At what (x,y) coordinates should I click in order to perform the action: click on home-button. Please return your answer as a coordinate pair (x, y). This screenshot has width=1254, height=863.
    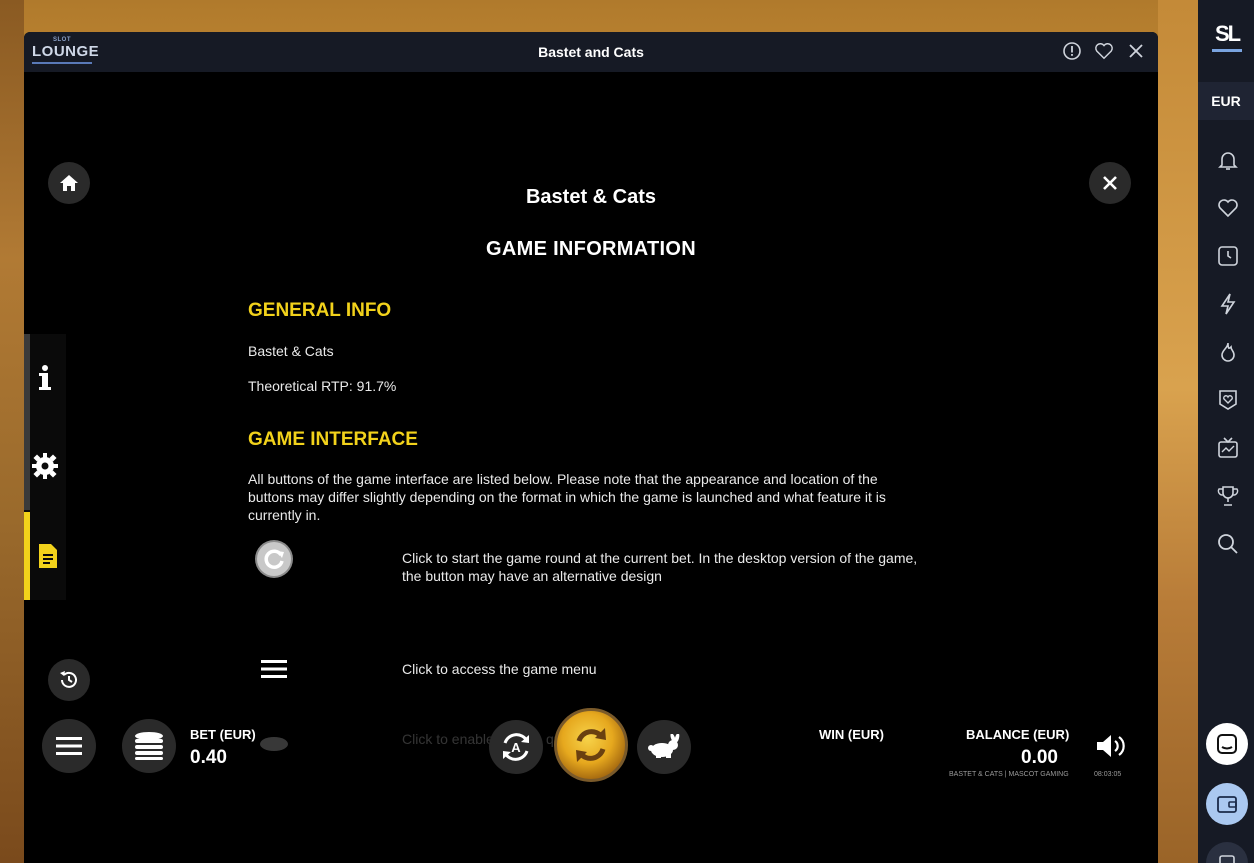
    Looking at the image, I should click on (69, 183).